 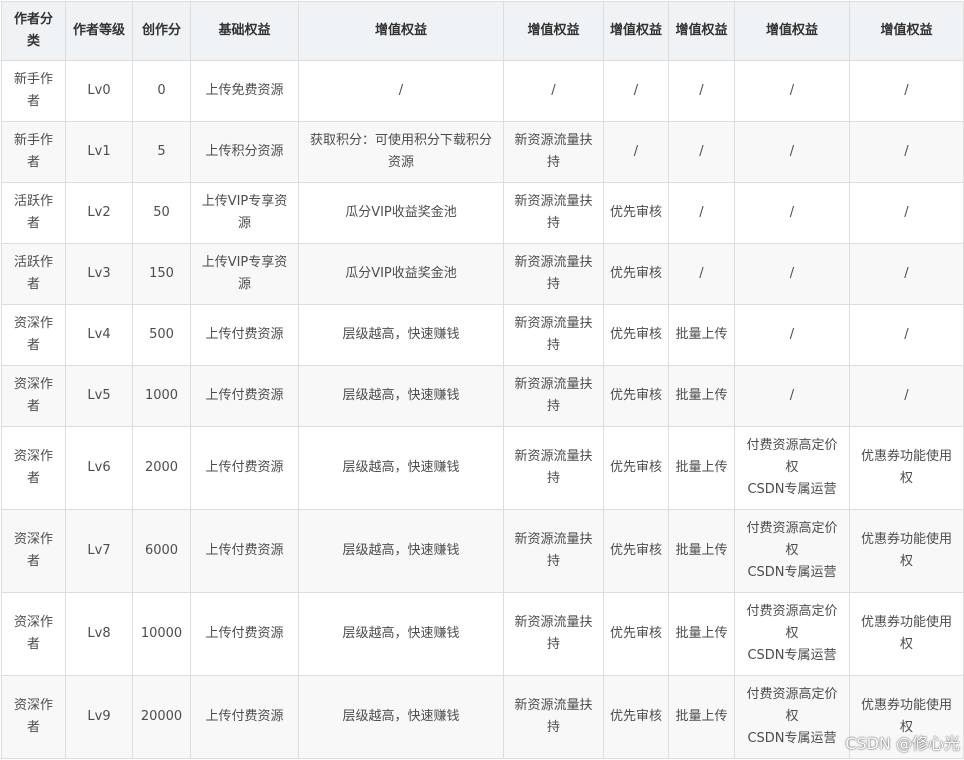 I want to click on author-level-cell: Lv5, so click(x=99, y=396).